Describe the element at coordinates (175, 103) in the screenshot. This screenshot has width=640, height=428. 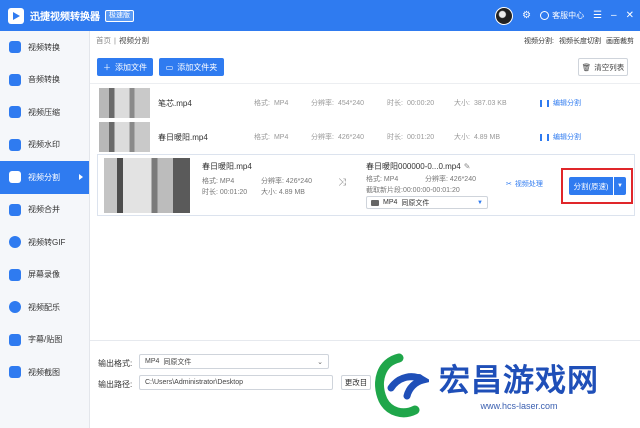
I see `file-name: 笔芯.mp4` at that location.